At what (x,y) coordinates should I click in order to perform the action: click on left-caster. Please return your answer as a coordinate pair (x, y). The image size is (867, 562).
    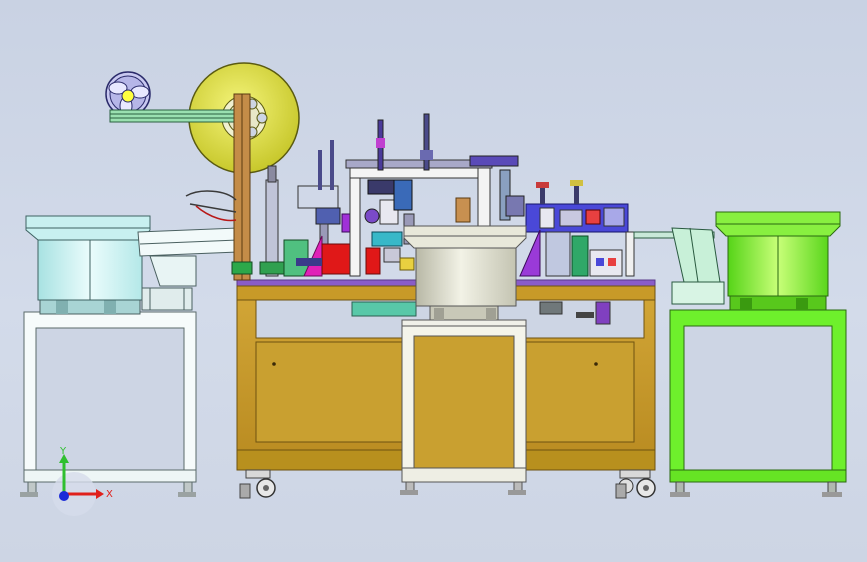
    Looking at the image, I should click on (257, 484).